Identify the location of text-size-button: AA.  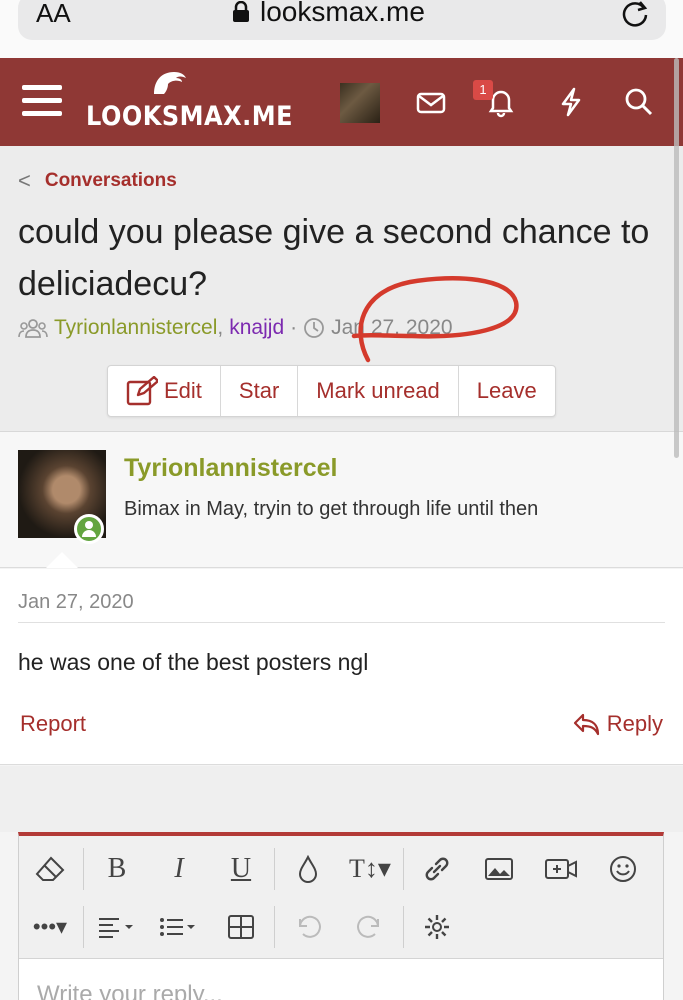
(53, 14).